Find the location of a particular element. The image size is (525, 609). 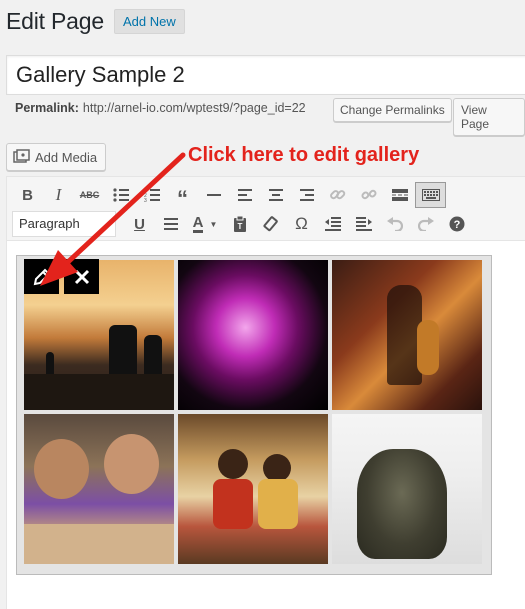

toolbar-toggle-icon is located at coordinates (430, 195).